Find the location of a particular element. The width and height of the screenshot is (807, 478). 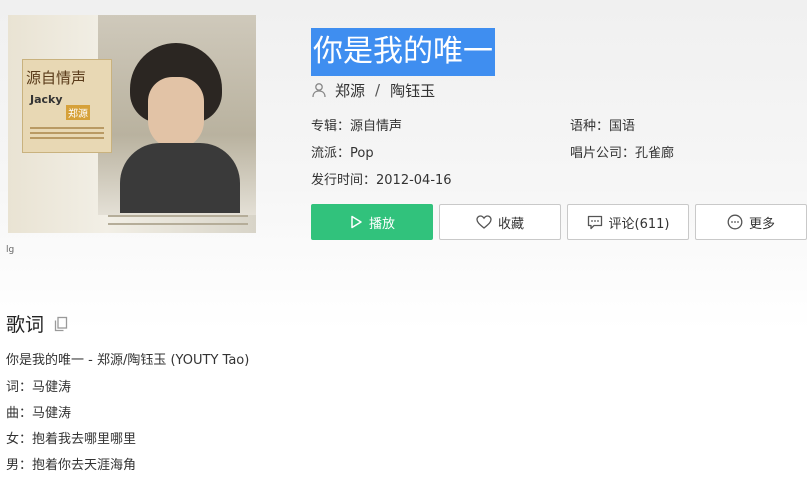

lyric-line: 词：马健涛 is located at coordinates (39, 387).